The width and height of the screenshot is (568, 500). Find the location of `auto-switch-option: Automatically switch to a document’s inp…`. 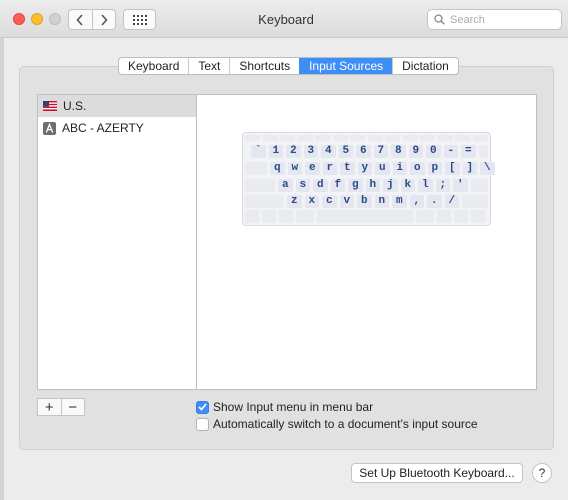

auto-switch-option: Automatically switch to a document’s inp… is located at coordinates (337, 424).